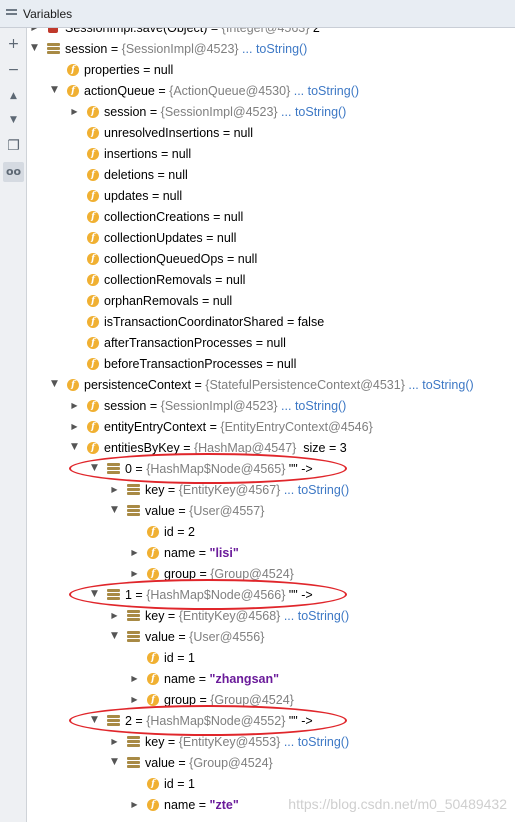  What do you see at coordinates (271, 636) in the screenshot?
I see `tree-row: ▼ value = {User@4556}` at bounding box center [271, 636].